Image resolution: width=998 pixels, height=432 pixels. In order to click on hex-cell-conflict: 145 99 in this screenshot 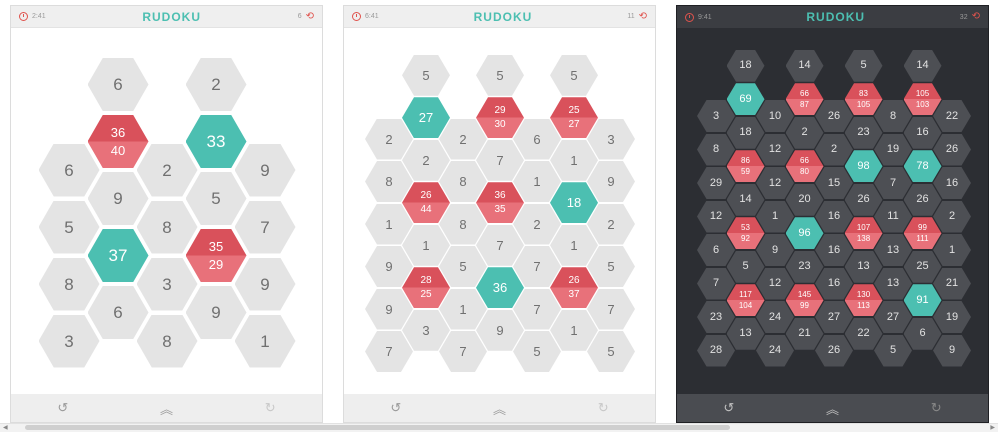, I will do `click(804, 300)`.